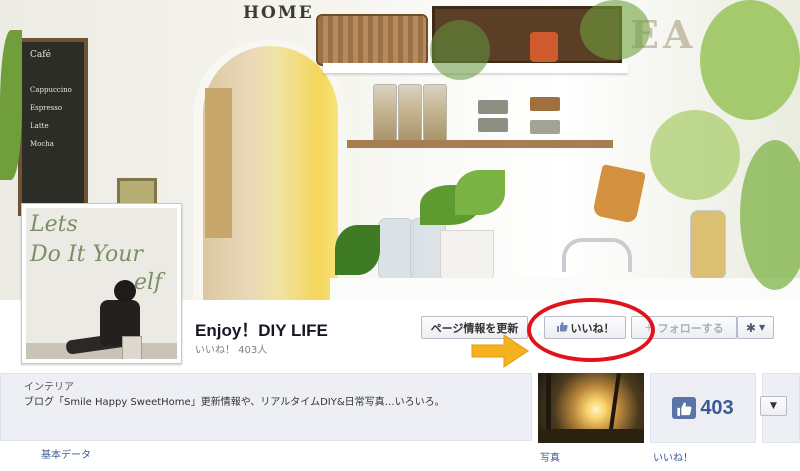  Describe the element at coordinates (231, 350) in the screenshot. I see `like-count: いいね！ 403人` at that location.